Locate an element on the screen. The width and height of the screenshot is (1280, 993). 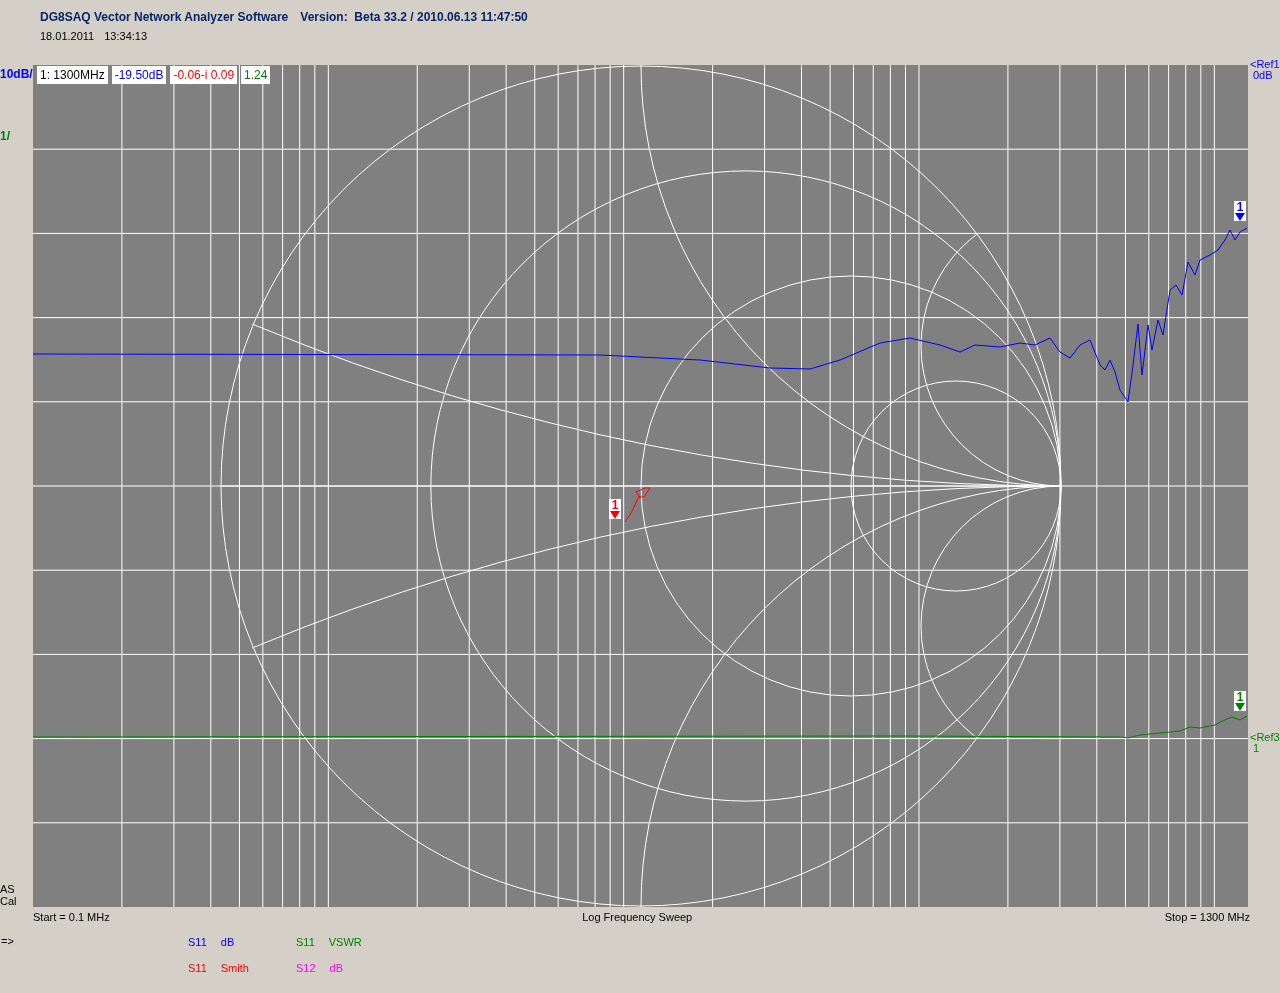
start-frequency: Start = 0.1 MHz is located at coordinates (71, 917).